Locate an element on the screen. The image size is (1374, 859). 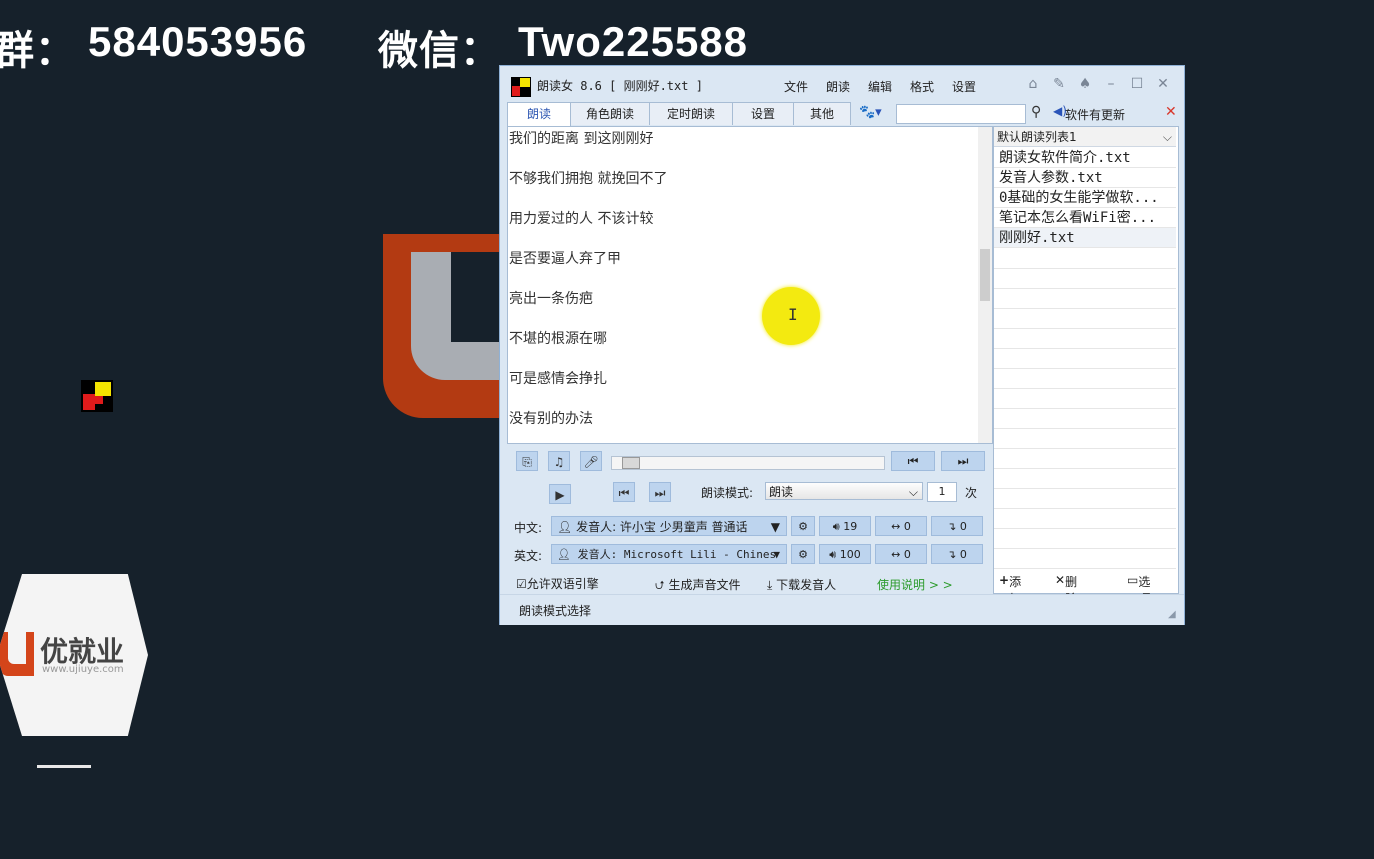
playlist-item: 刚刚好.txt is located at coordinates (1085, 238).